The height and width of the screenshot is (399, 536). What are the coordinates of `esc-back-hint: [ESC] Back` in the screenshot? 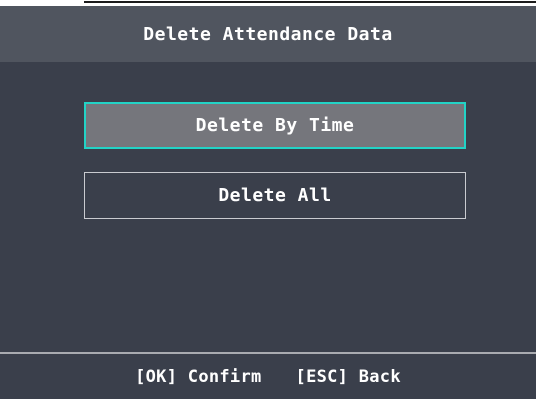 It's located at (348, 377).